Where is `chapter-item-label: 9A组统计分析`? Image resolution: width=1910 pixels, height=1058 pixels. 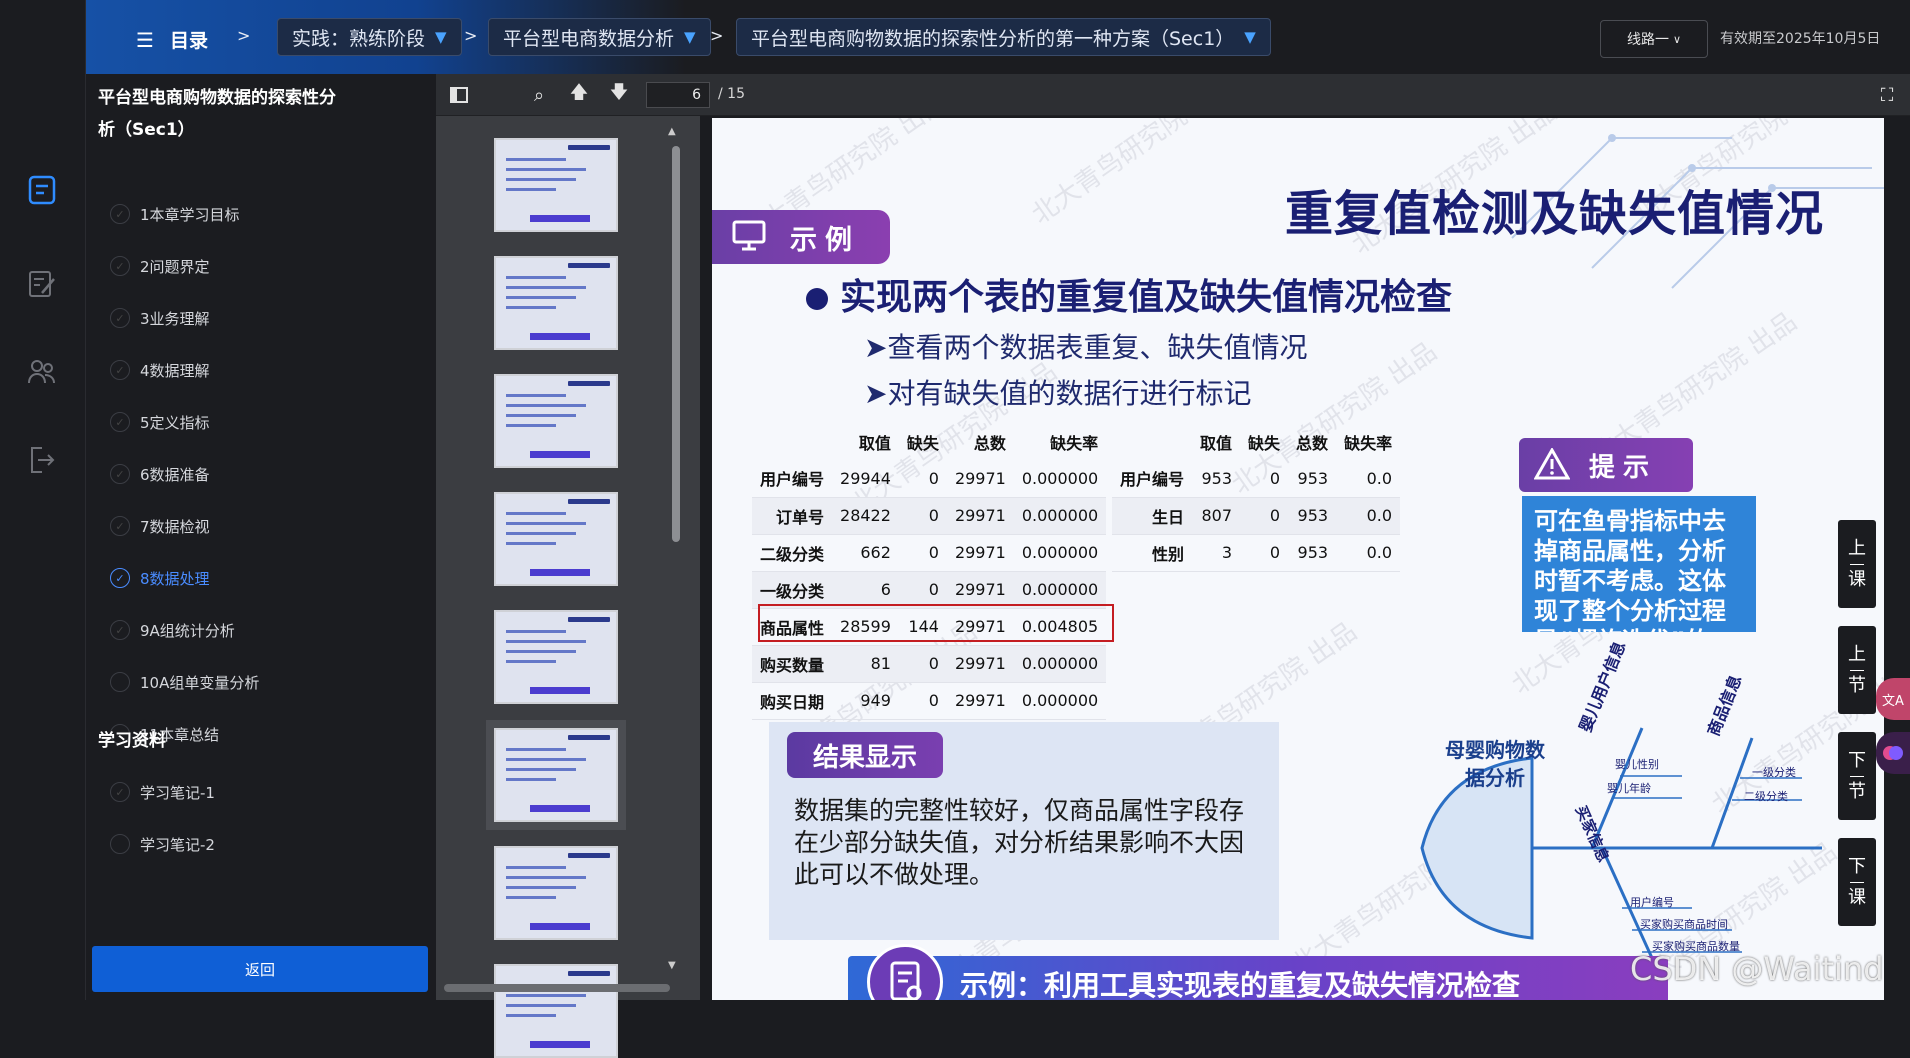 chapter-item-label: 9A组统计分析 is located at coordinates (187, 630).